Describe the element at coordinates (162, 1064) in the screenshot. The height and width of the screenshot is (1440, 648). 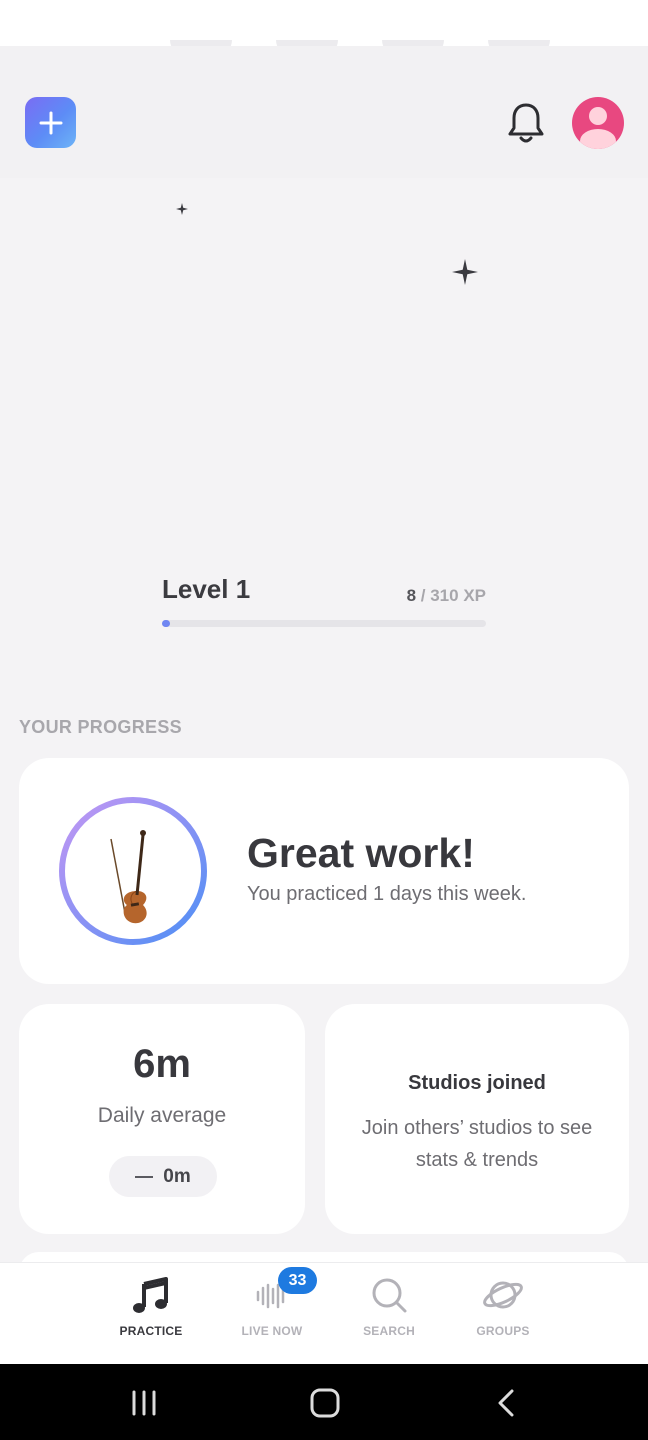
I see `daily-average-value: 6m` at that location.